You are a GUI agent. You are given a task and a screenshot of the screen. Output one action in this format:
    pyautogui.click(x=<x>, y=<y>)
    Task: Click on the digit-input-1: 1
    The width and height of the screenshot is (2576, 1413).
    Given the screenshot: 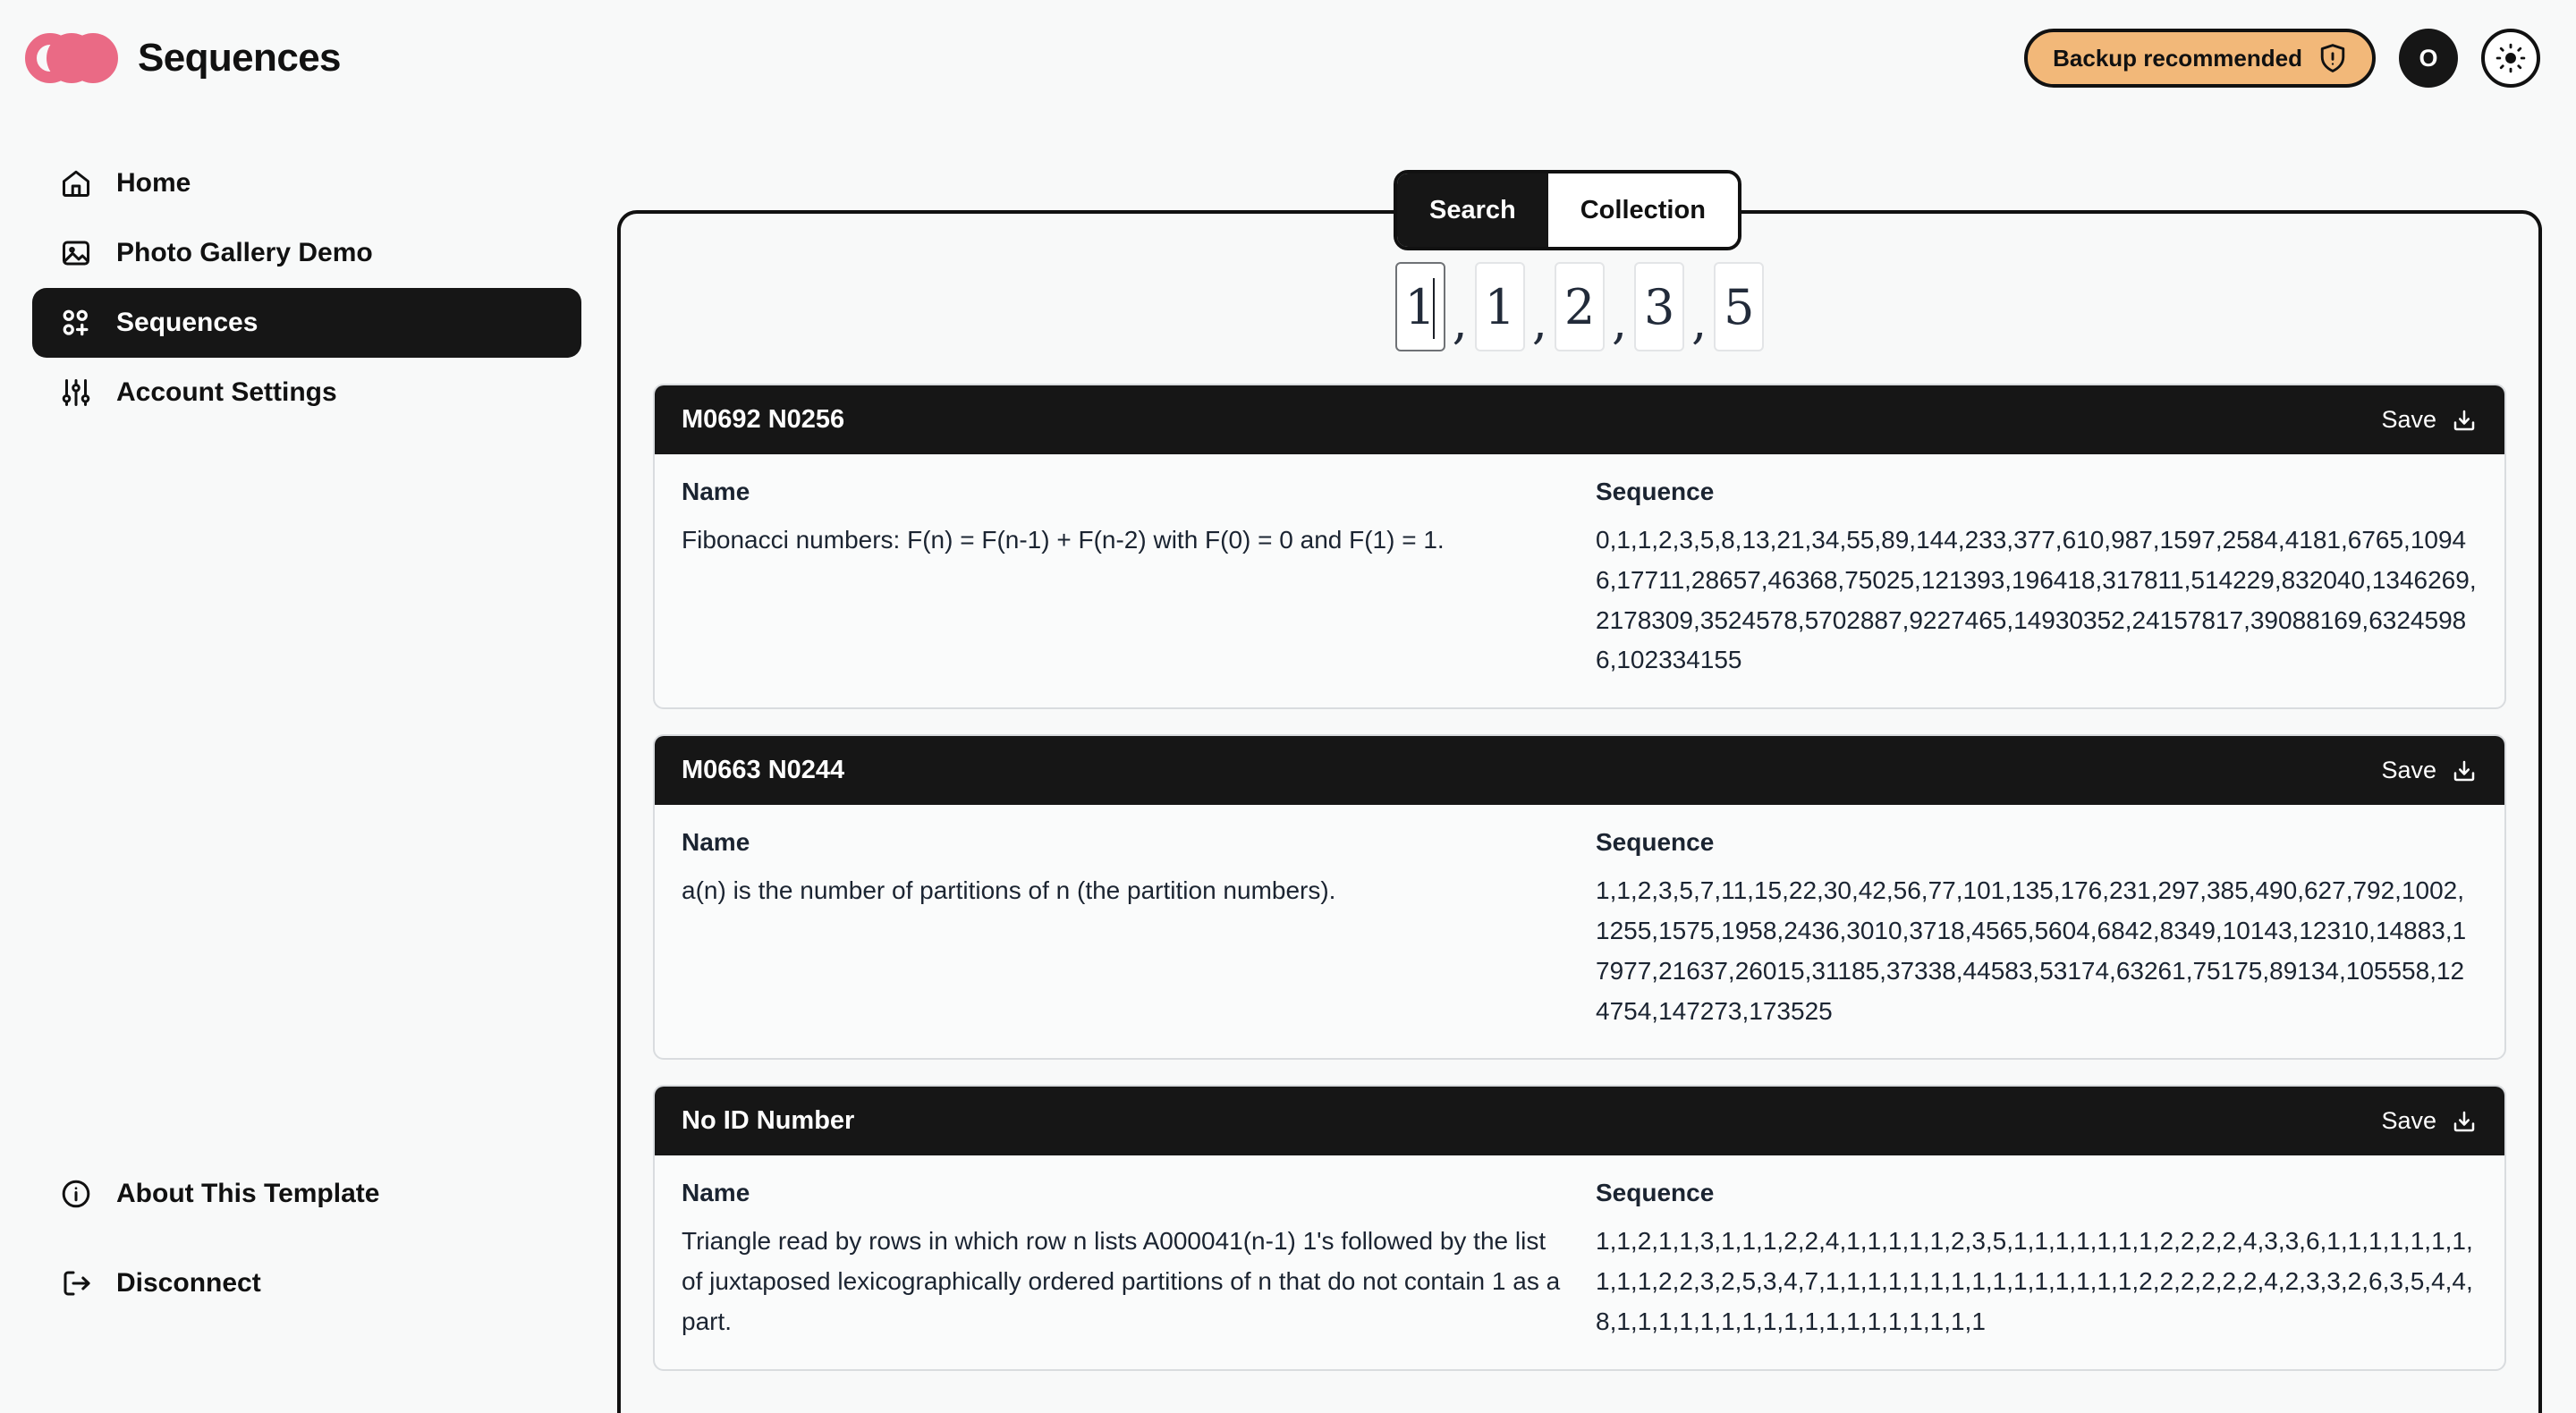 What is the action you would take?
    pyautogui.click(x=1419, y=306)
    